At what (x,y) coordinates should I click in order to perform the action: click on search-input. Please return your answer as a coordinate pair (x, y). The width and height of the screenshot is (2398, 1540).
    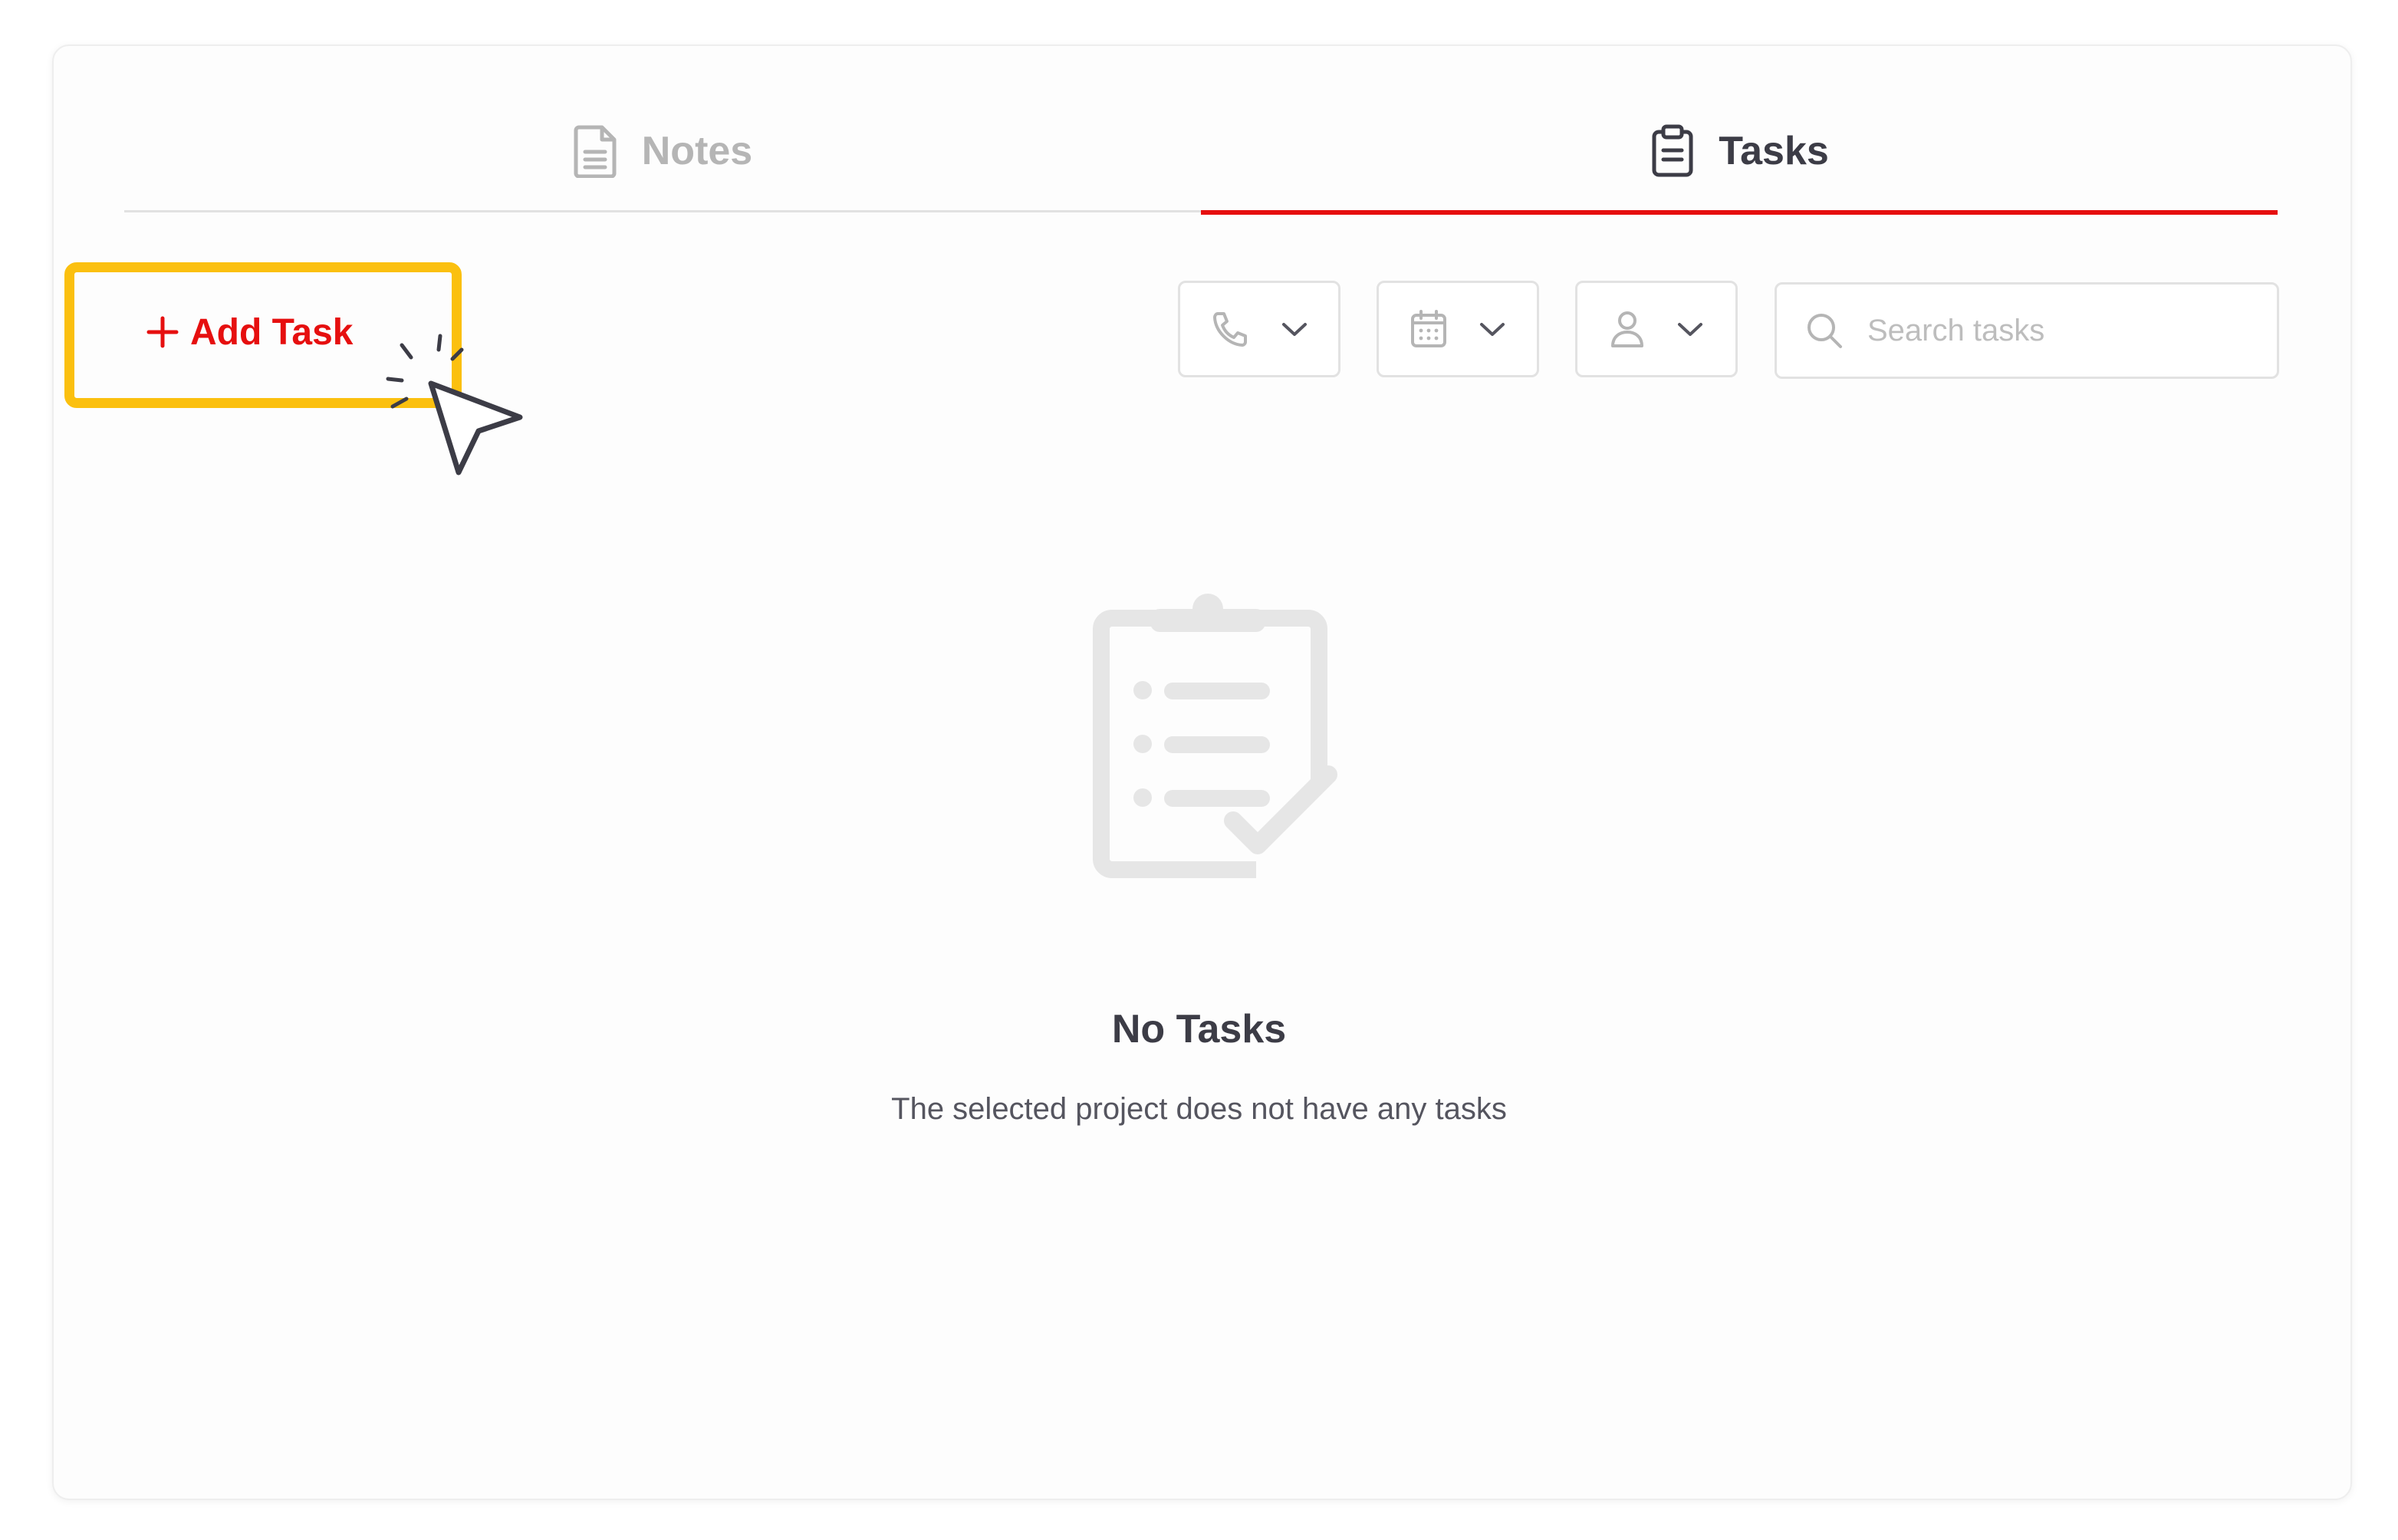
    Looking at the image, I should click on (2066, 330).